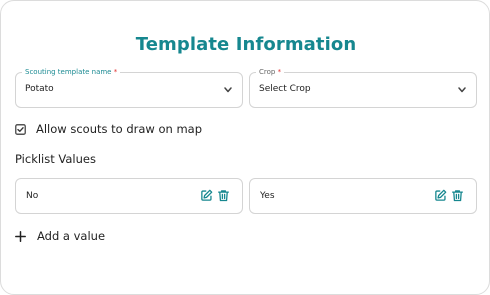  Describe the element at coordinates (39, 89) in the screenshot. I see `template-name-value: Potato` at that location.